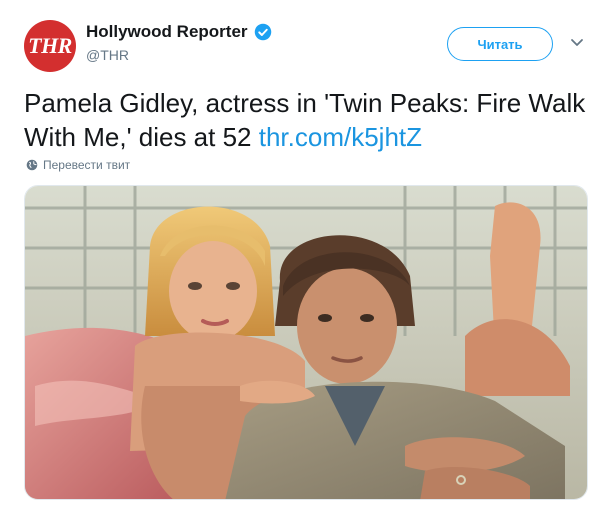 This screenshot has width=612, height=512. I want to click on author-name-row: Hollywood Reporter, so click(179, 32).